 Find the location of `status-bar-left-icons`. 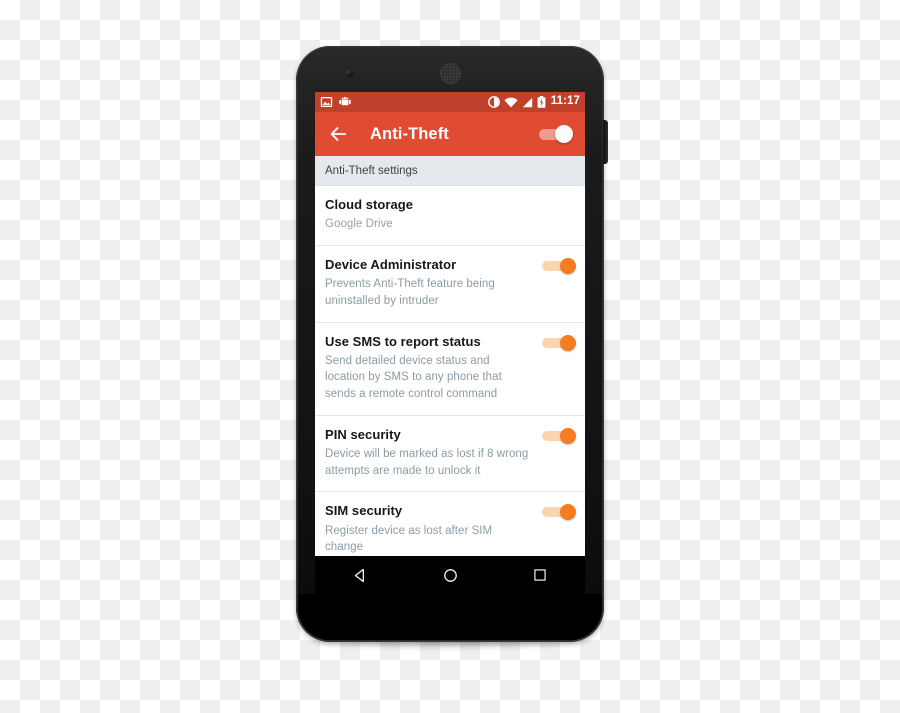

status-bar-left-icons is located at coordinates (335, 102).